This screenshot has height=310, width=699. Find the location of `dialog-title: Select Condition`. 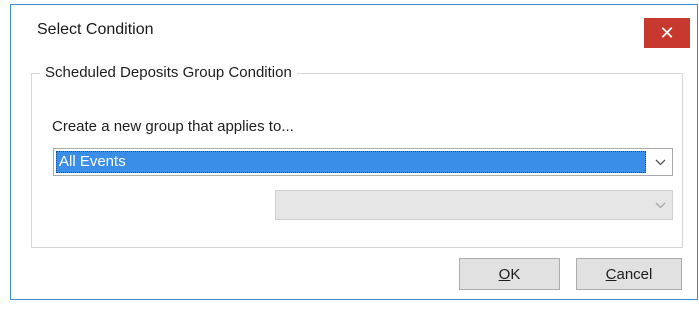

dialog-title: Select Condition is located at coordinates (95, 29).